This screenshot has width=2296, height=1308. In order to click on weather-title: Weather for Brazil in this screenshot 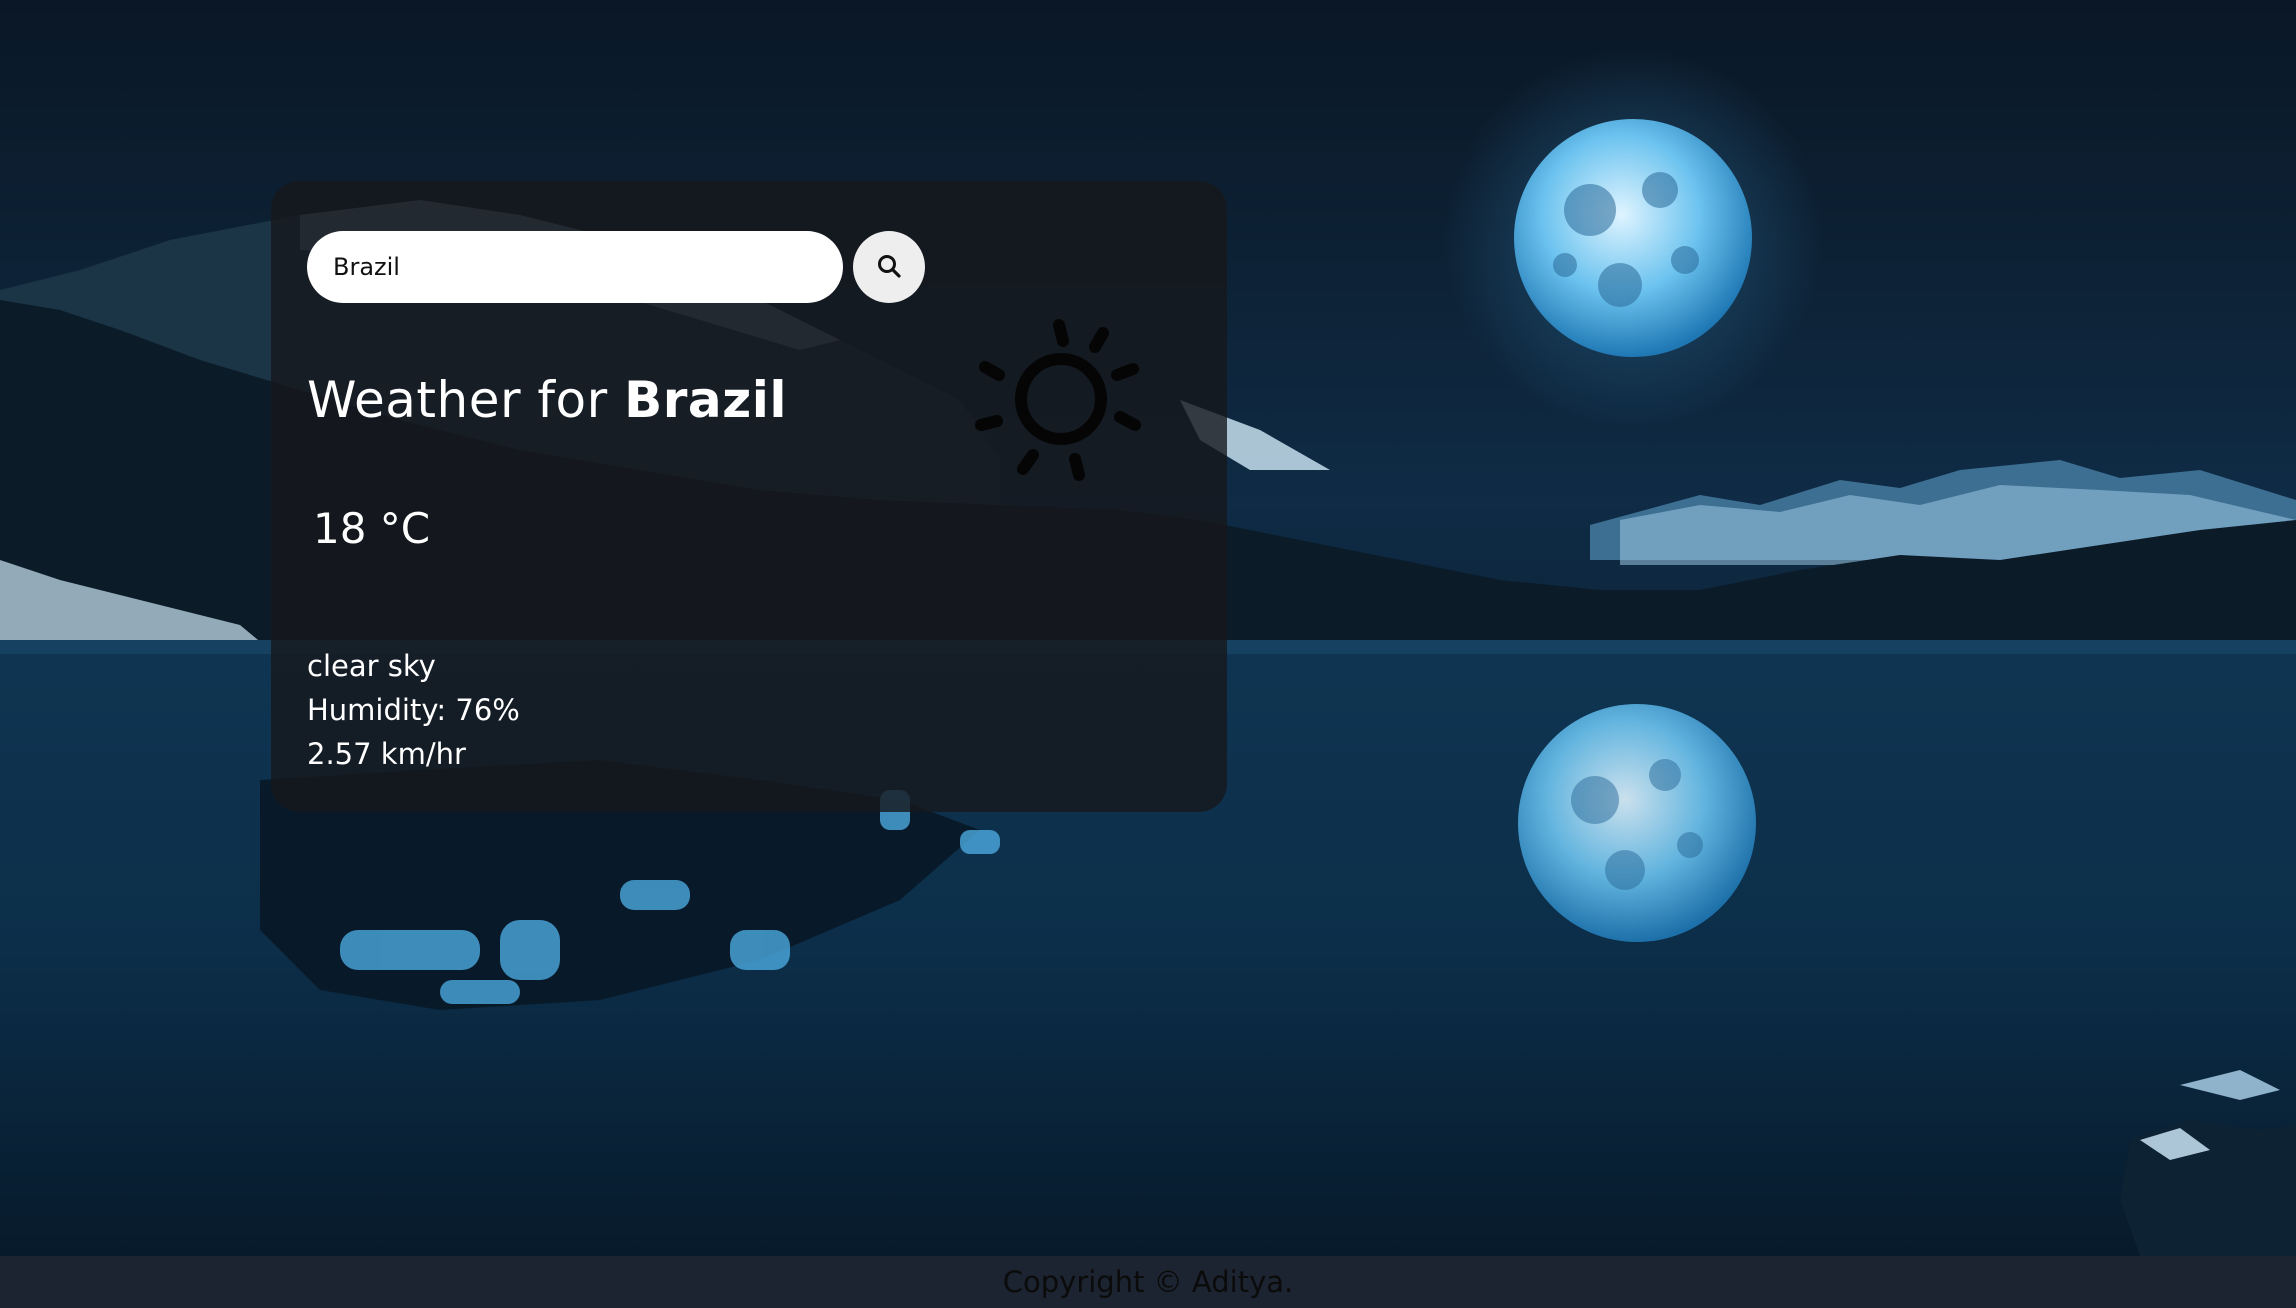, I will do `click(547, 400)`.